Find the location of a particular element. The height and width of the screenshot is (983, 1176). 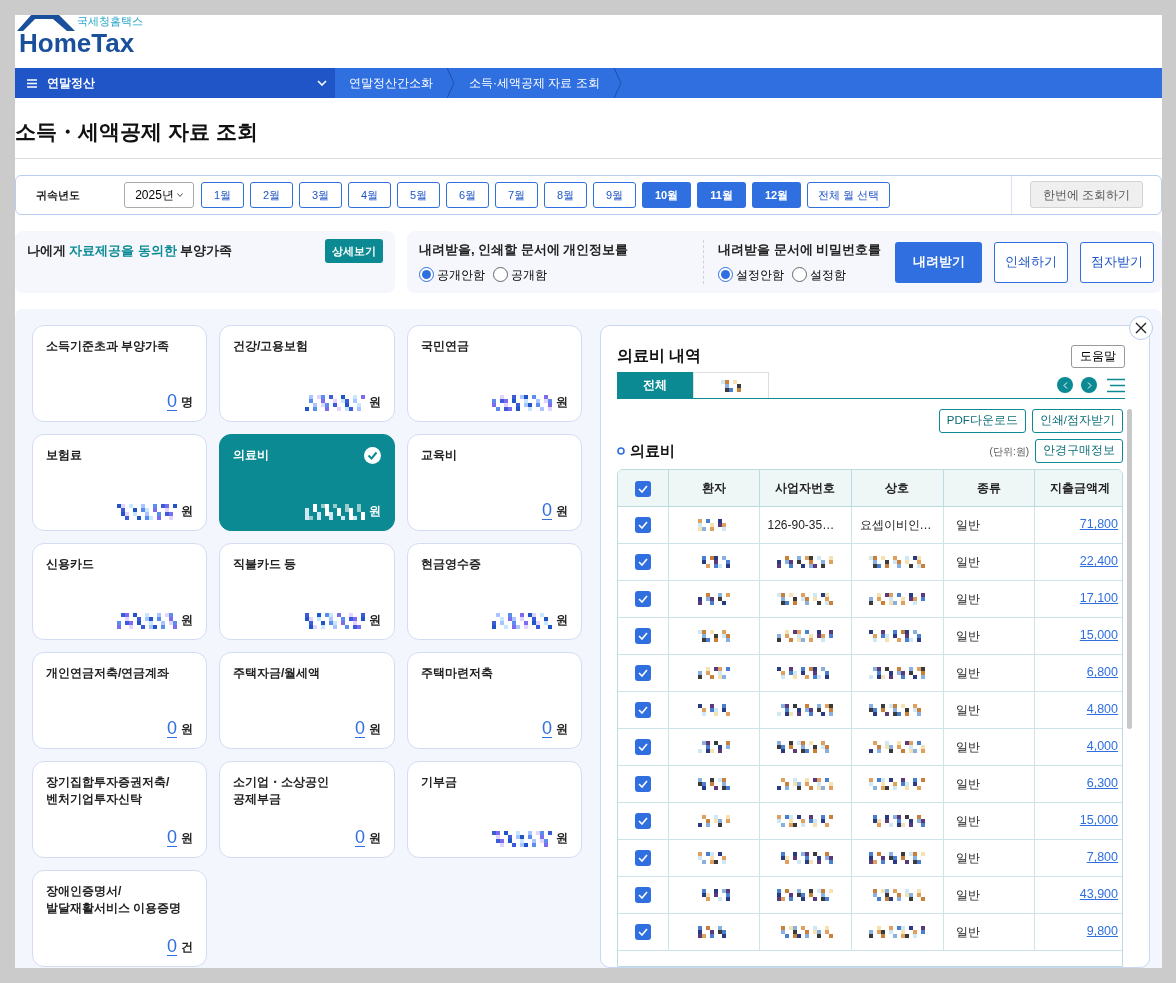

deduction-card: 개인연금저축/연금계좌 0 원 is located at coordinates (119, 700).